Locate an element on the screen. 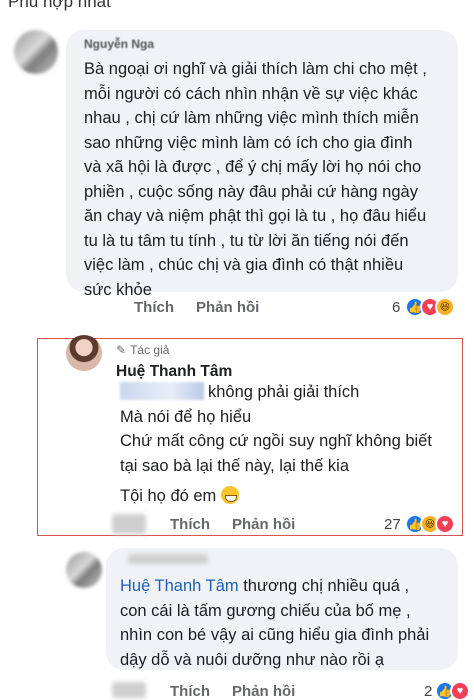  reaction-count: 2 is located at coordinates (428, 691).